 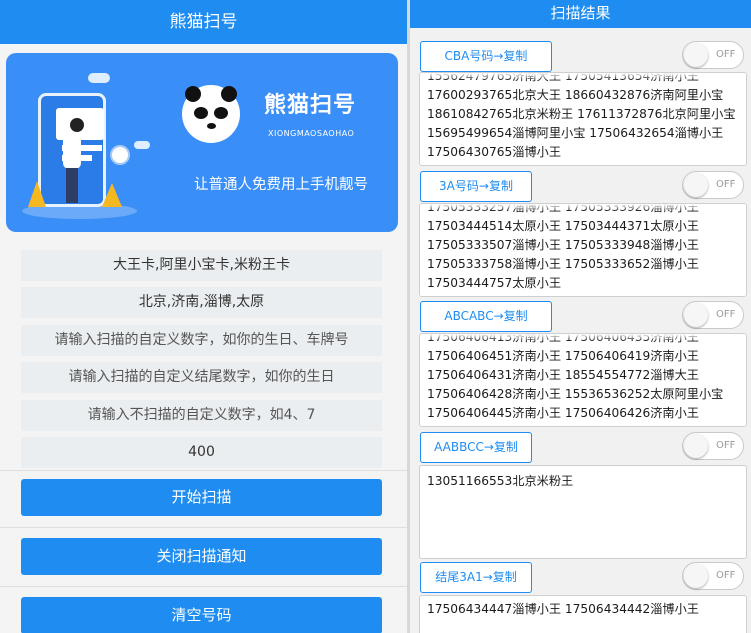 I want to click on result-line: 17505333758淄博小王 17505333652淄博小王, so click(x=563, y=264).